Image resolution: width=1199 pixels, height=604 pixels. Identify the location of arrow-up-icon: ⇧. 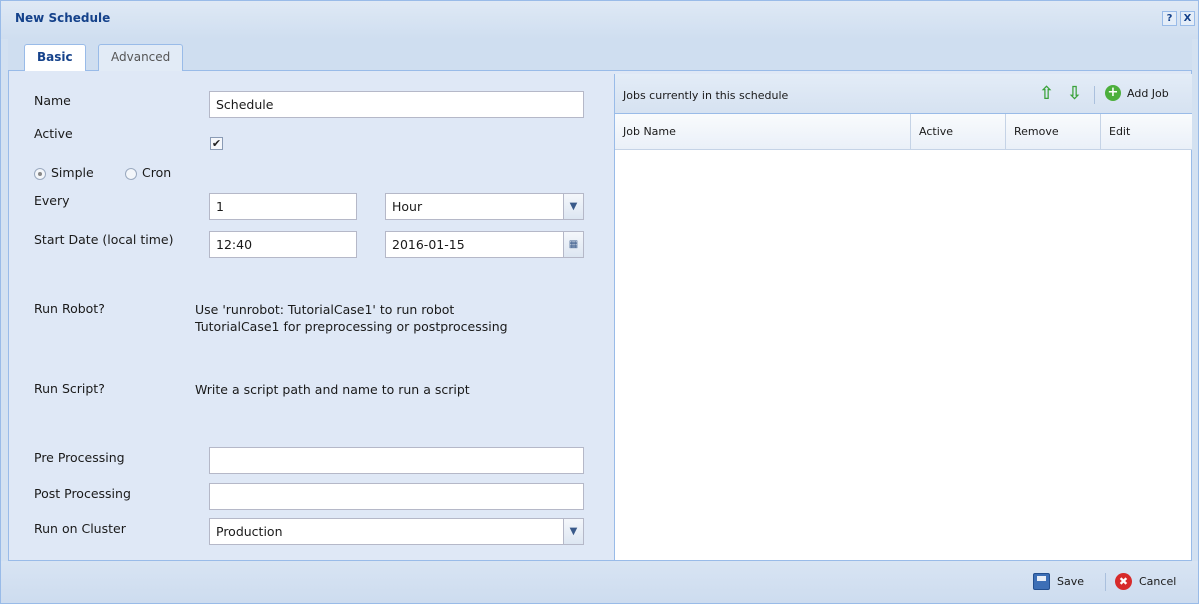
(1046, 93).